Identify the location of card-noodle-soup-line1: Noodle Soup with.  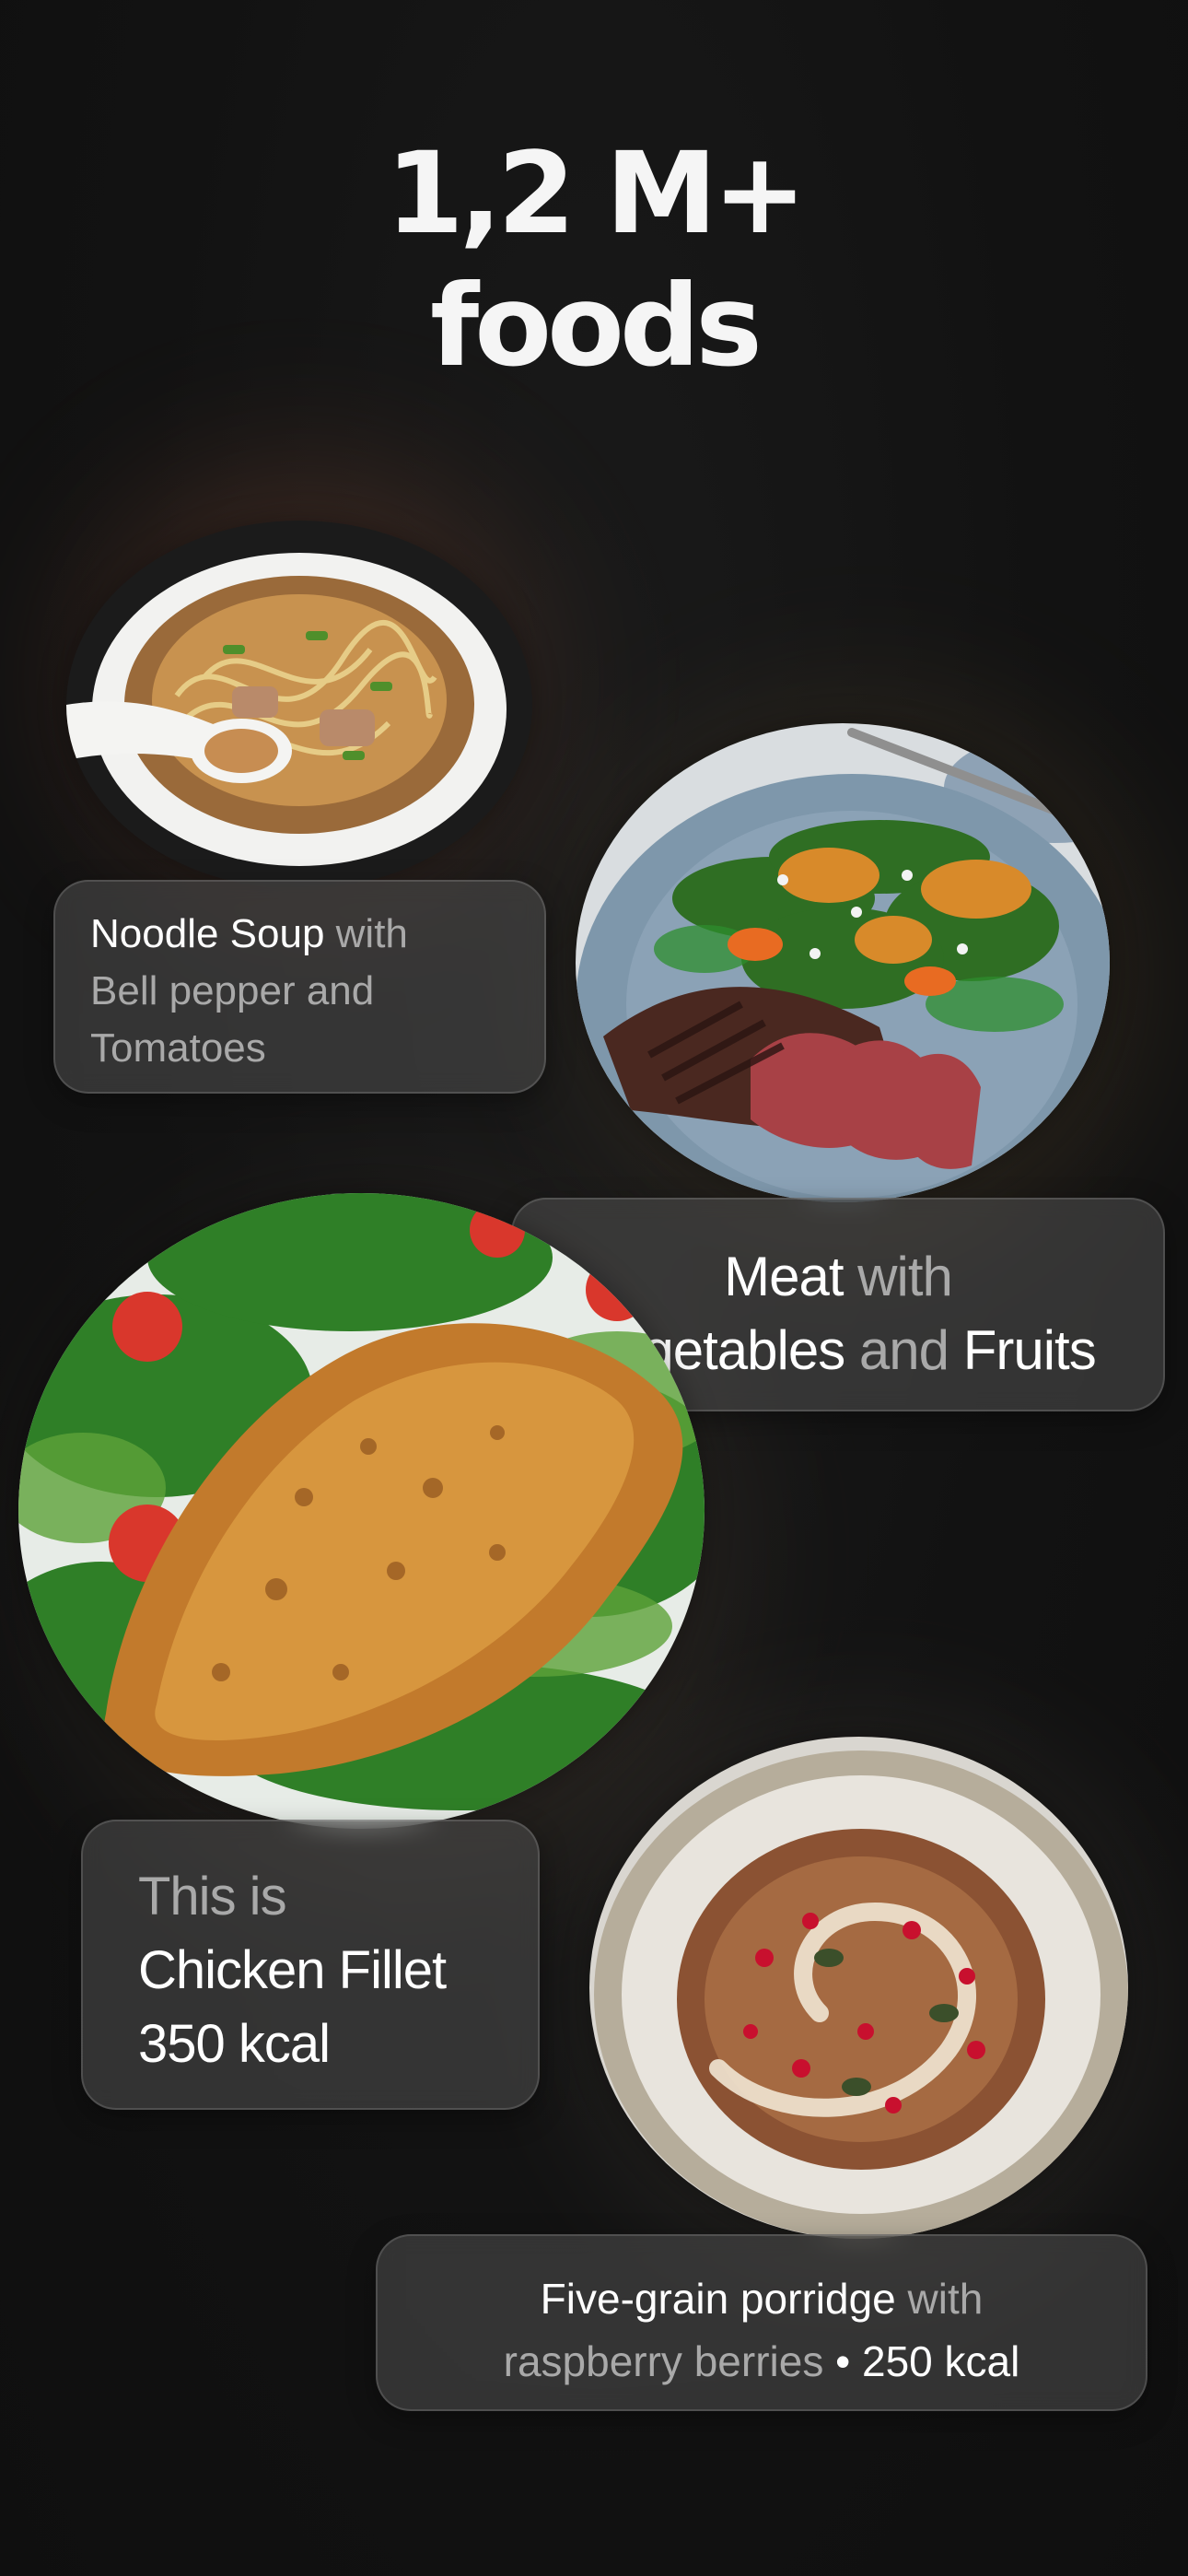
(299, 934).